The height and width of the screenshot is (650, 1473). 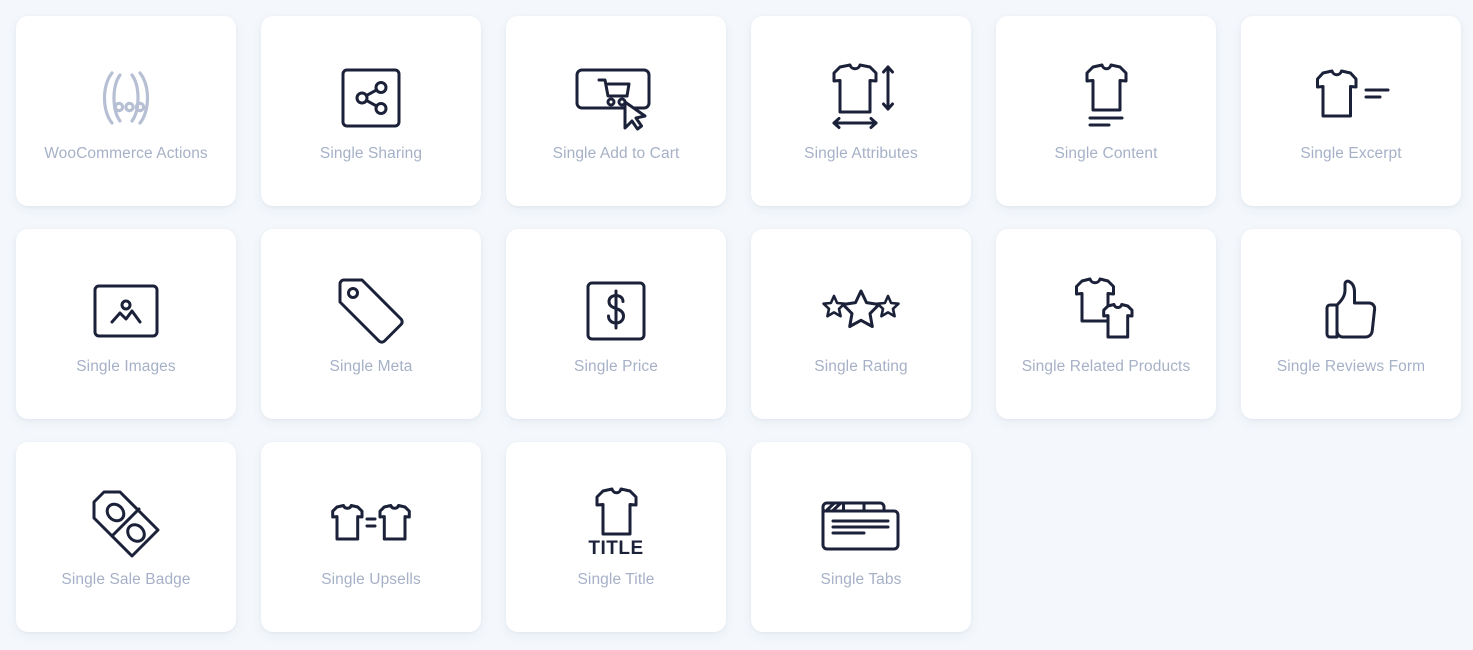 What do you see at coordinates (616, 153) in the screenshot?
I see `widget-label: Single Add to Cart` at bounding box center [616, 153].